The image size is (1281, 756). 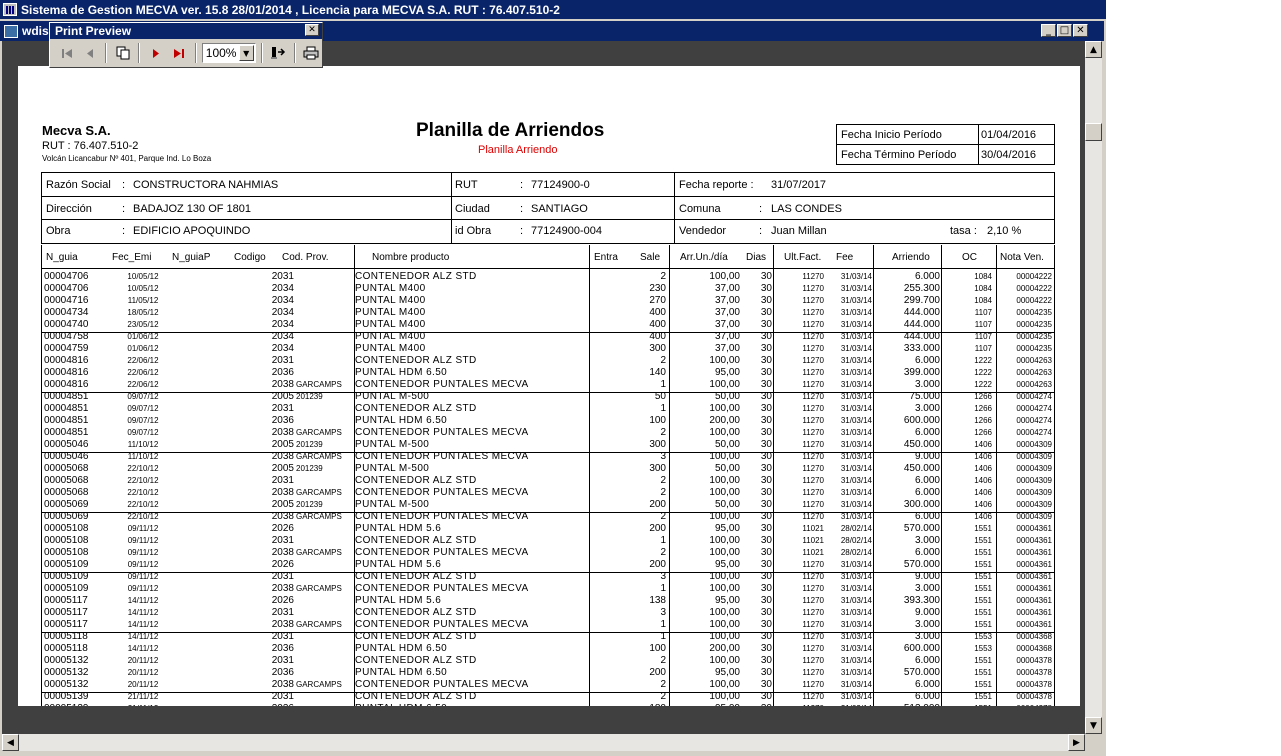 What do you see at coordinates (143, 288) in the screenshot?
I see `table-cell: 10/05/12` at bounding box center [143, 288].